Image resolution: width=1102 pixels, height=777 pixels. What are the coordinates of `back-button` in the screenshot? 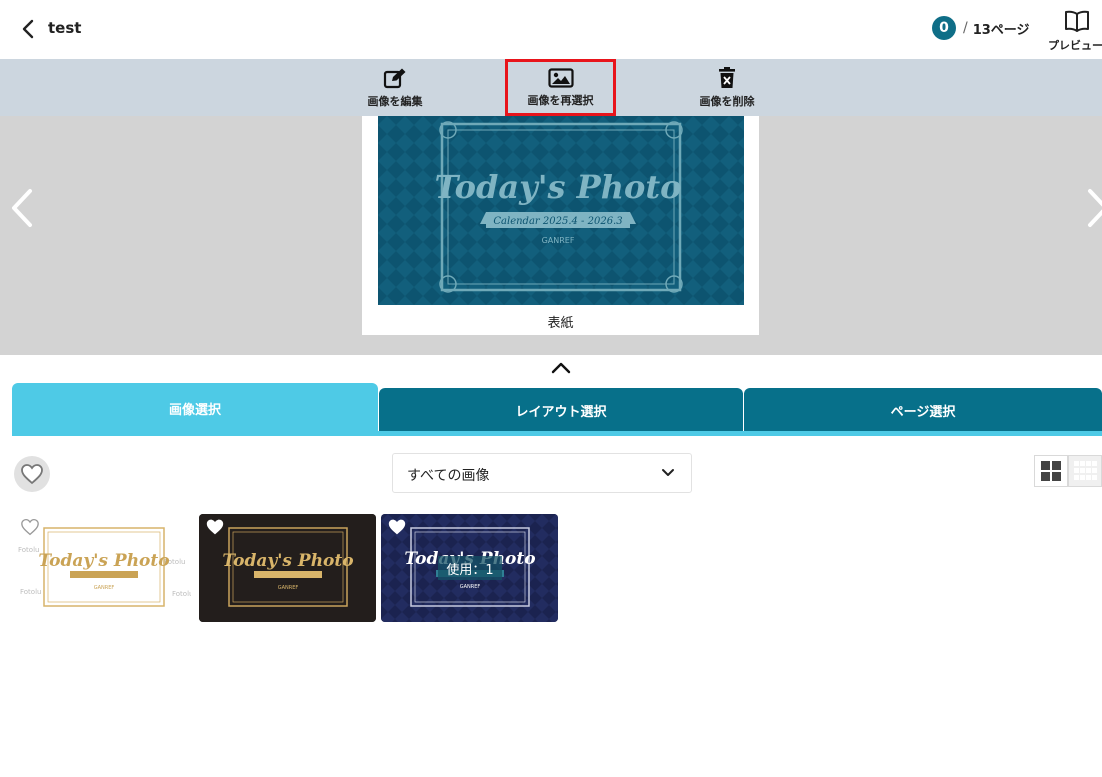 It's located at (29, 29).